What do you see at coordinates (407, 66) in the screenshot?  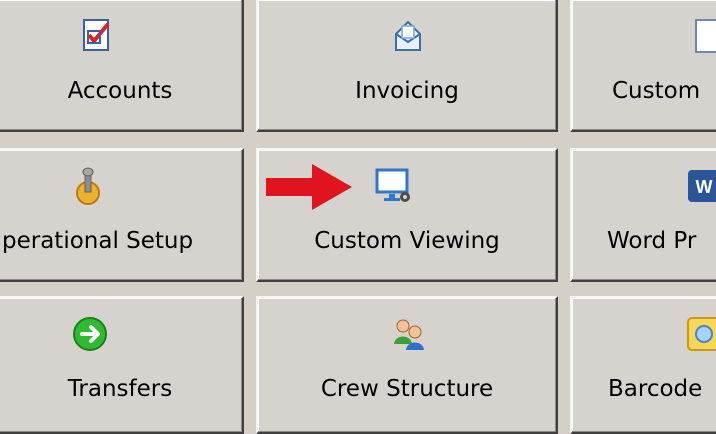 I see `invoicing-tile: Invoicing` at bounding box center [407, 66].